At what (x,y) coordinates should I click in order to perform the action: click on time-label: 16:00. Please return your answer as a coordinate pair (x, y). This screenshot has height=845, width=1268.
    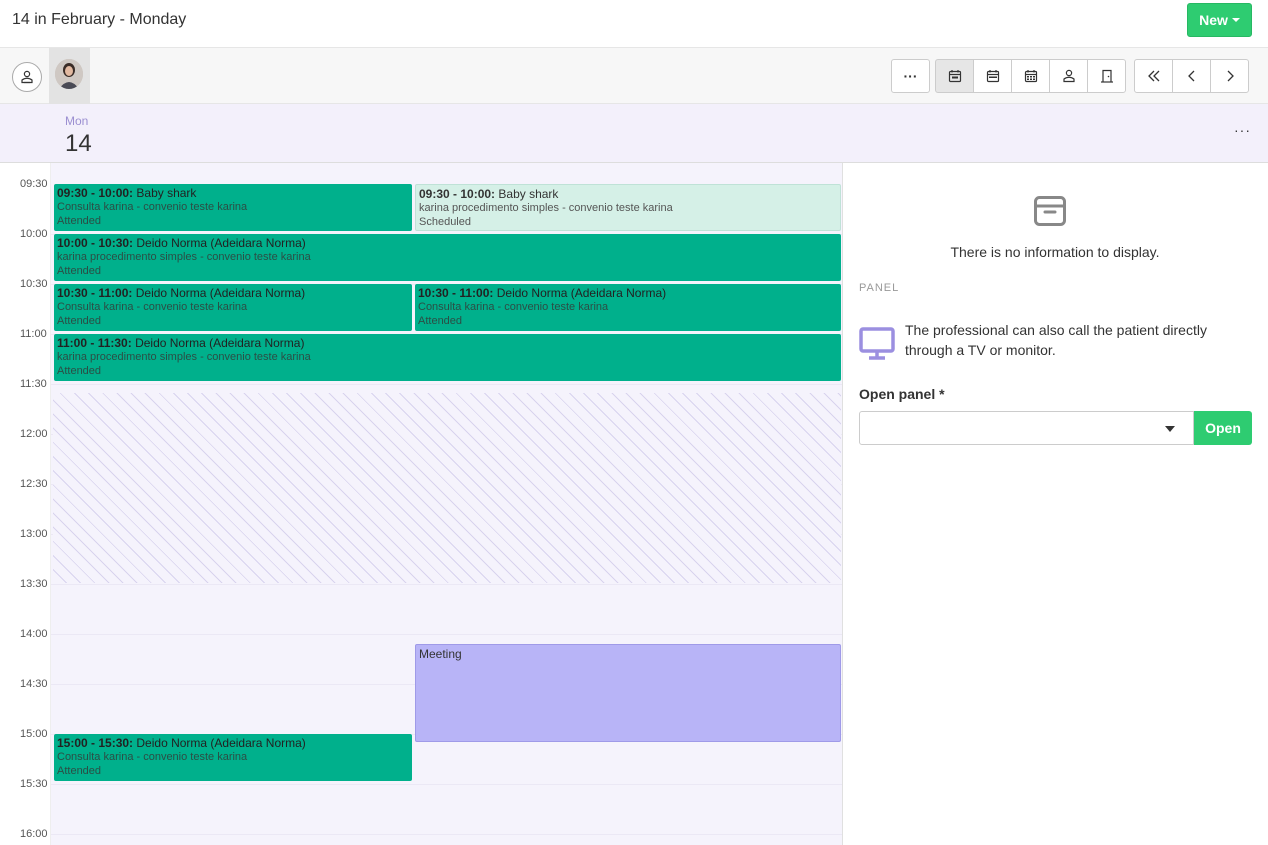
    Looking at the image, I should click on (34, 834).